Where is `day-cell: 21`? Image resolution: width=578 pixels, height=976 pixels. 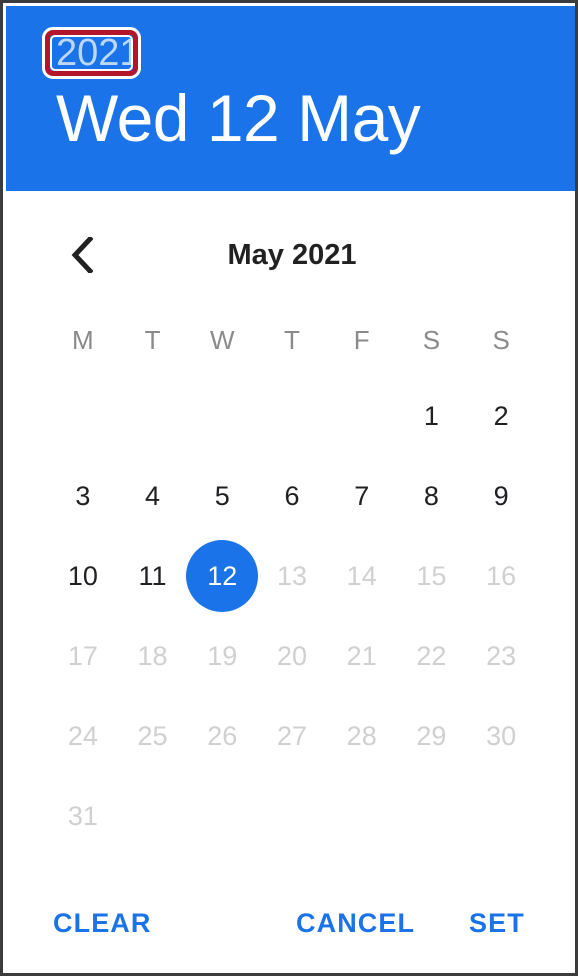
day-cell: 21 is located at coordinates (362, 656).